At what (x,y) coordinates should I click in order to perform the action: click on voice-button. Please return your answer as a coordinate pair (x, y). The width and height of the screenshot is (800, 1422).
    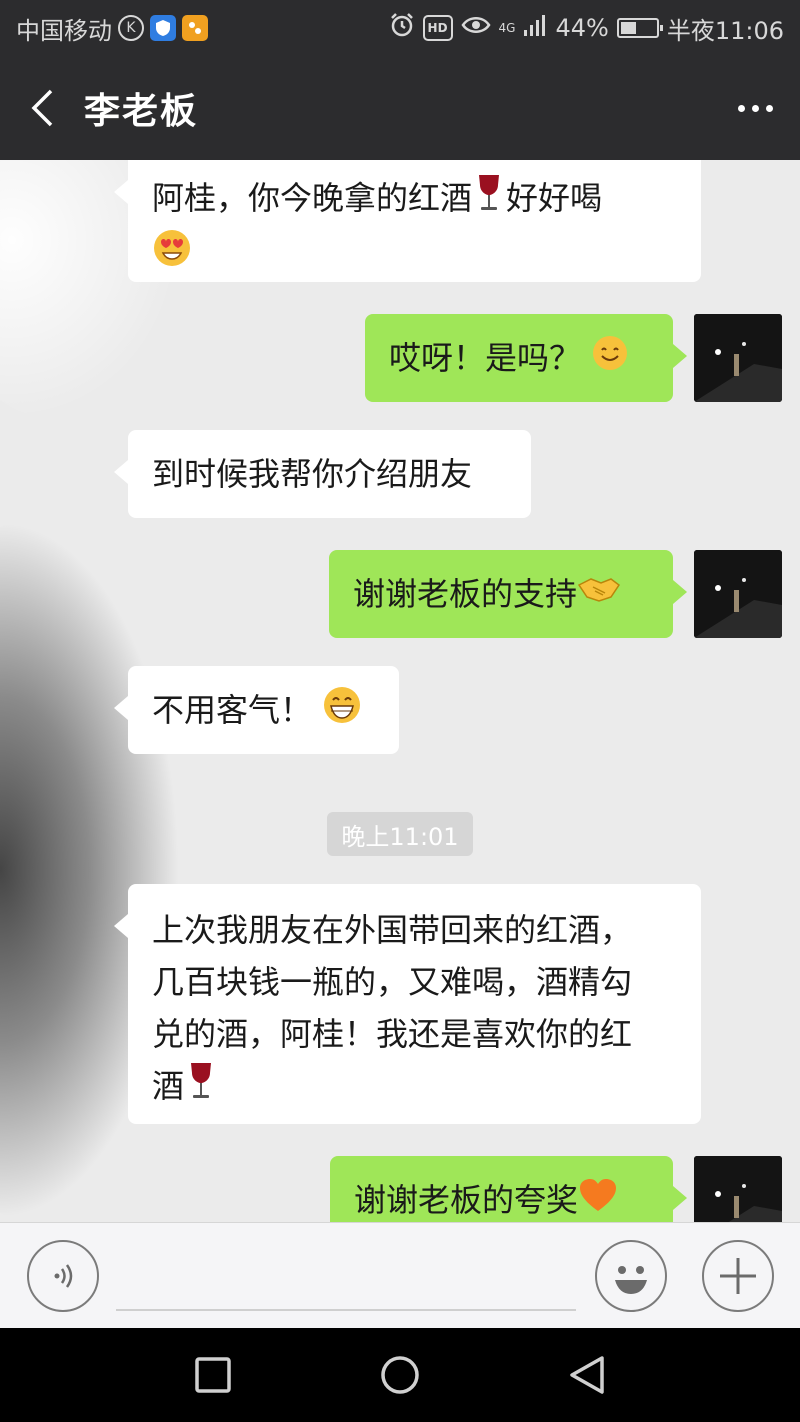
    Looking at the image, I should click on (63, 1276).